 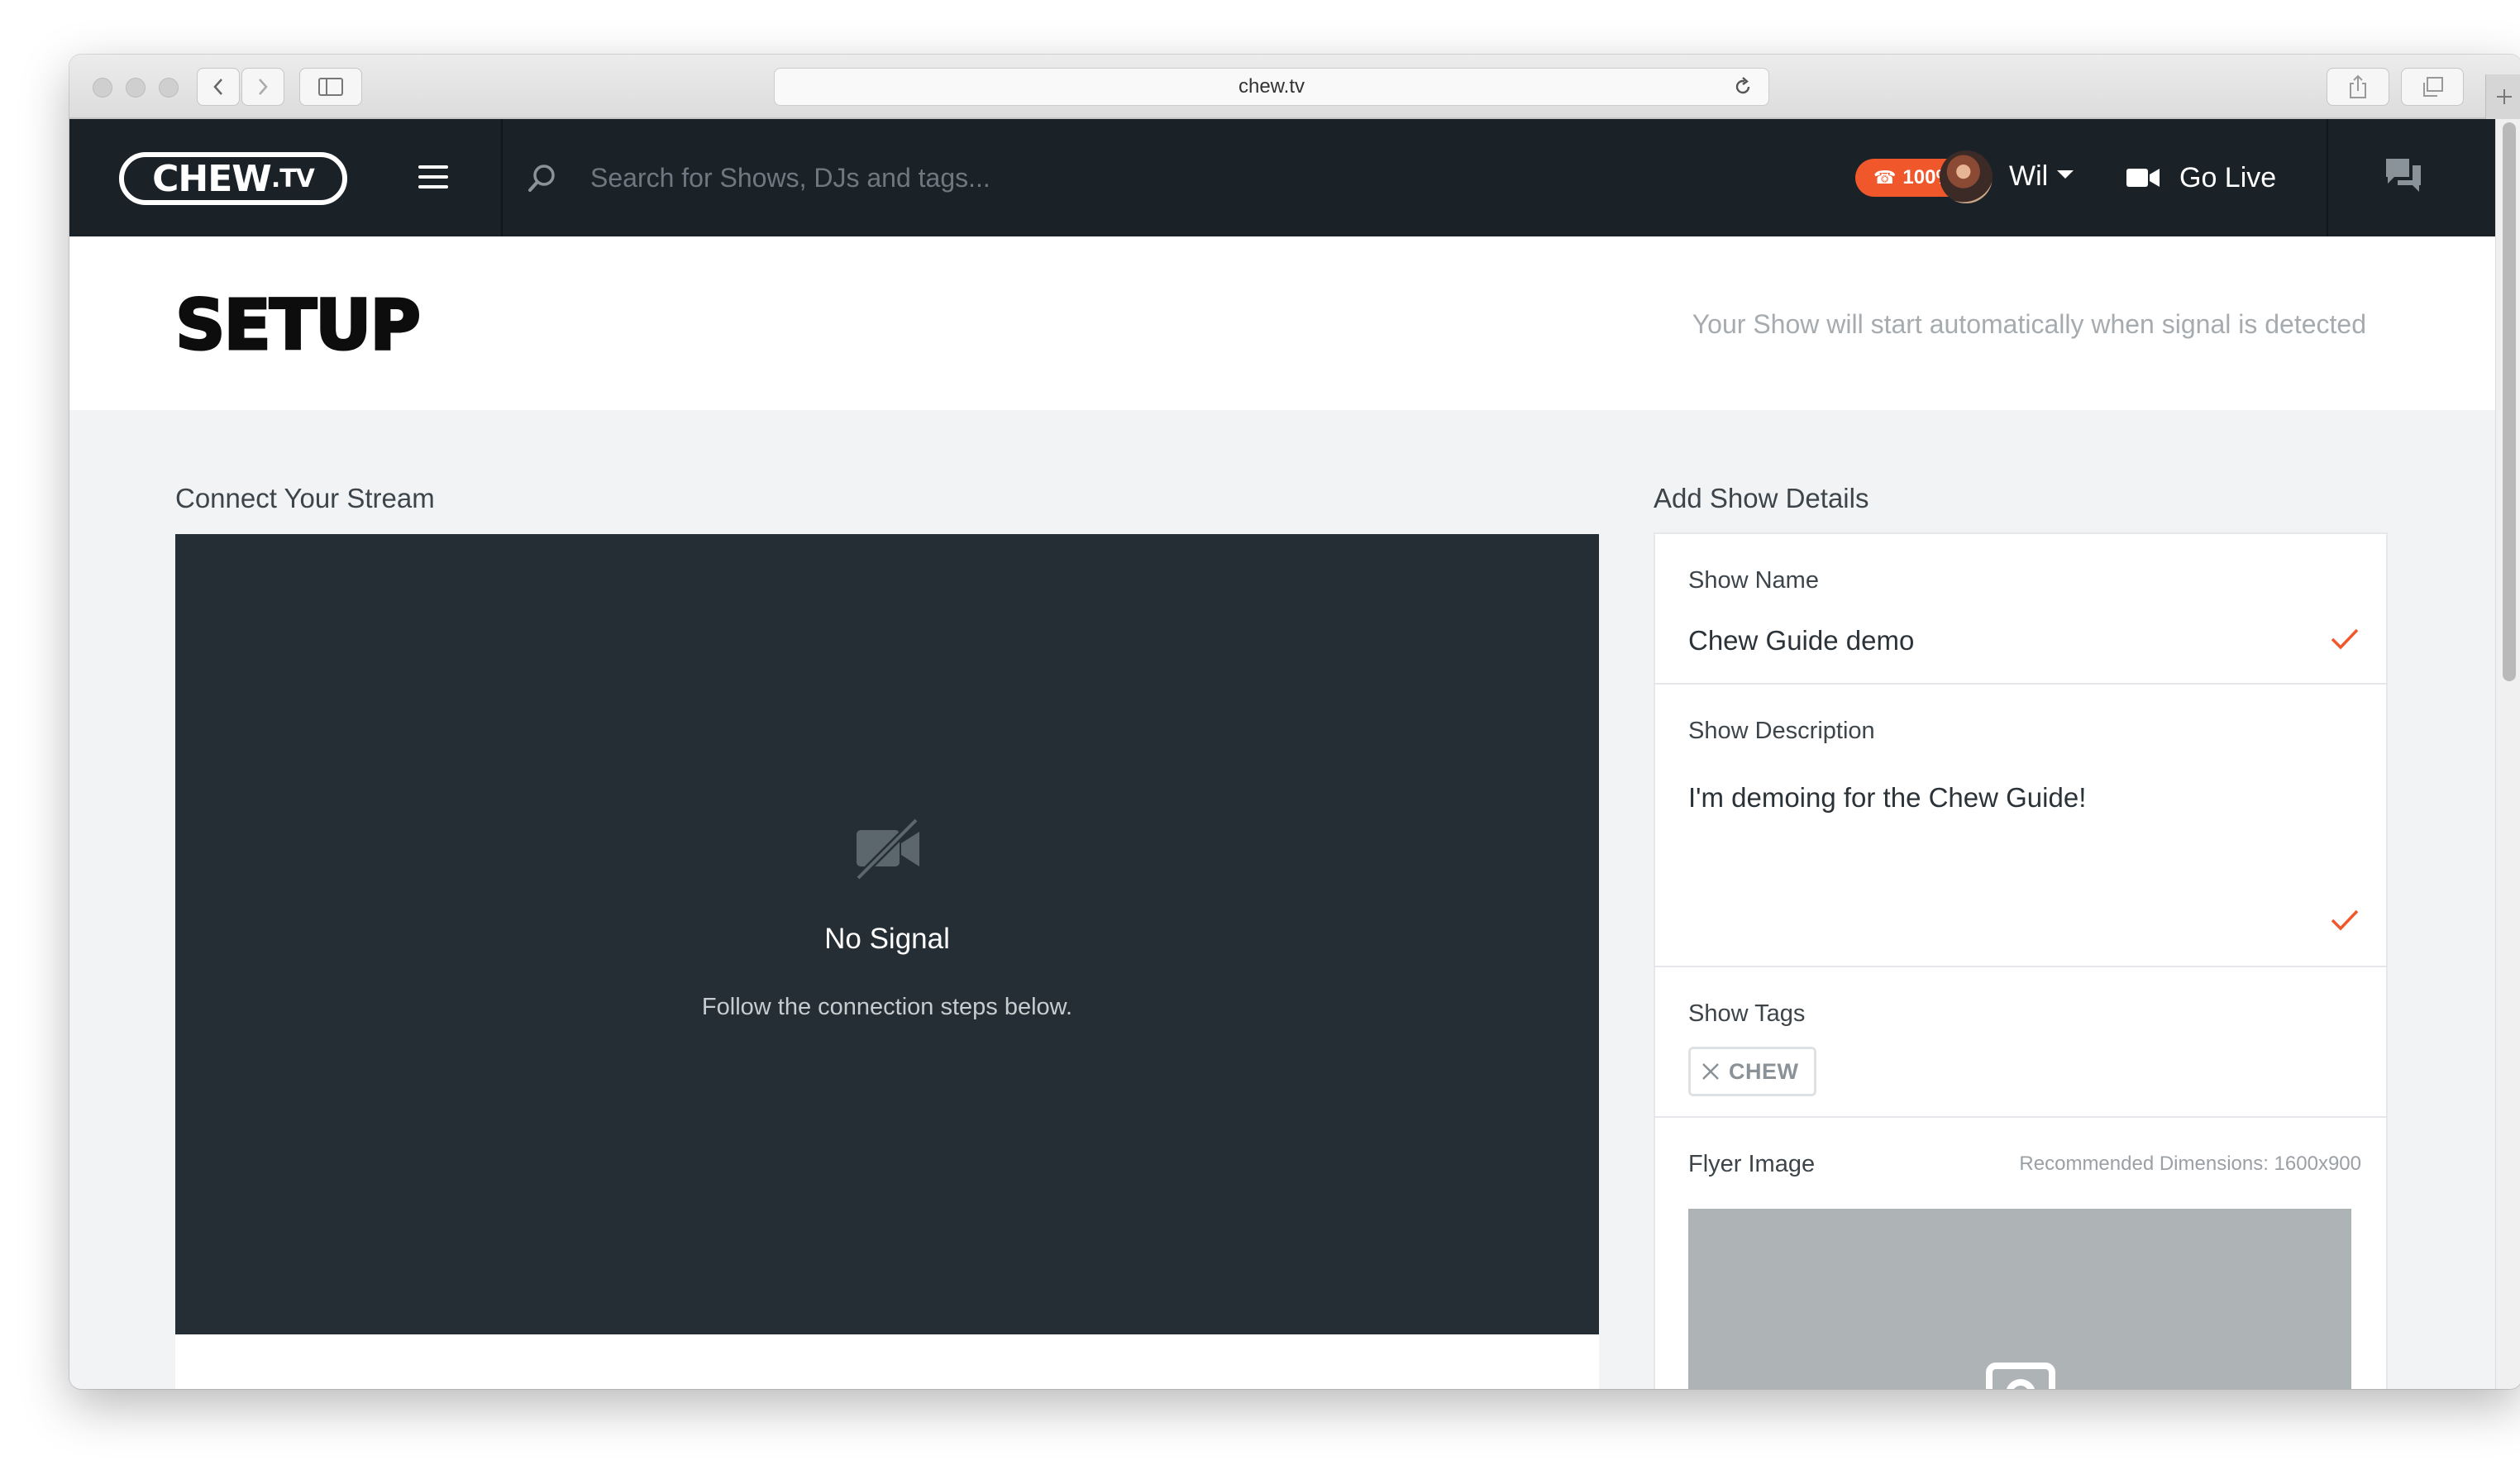 I want to click on show-name-field: Show Name Chew Guide demo, so click(x=2020, y=609).